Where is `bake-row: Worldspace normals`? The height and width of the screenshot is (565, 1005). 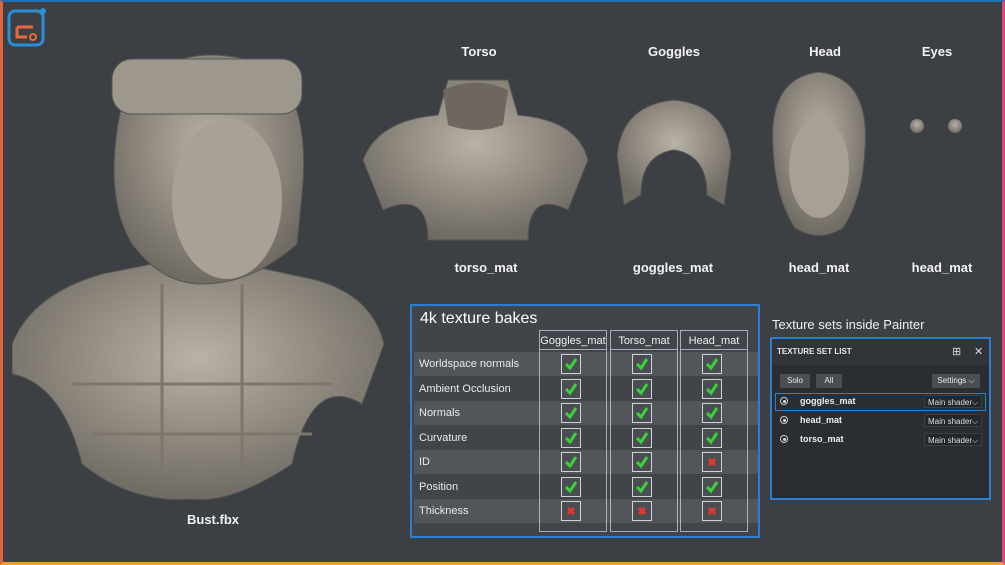
bake-row: Worldspace normals is located at coordinates (586, 364).